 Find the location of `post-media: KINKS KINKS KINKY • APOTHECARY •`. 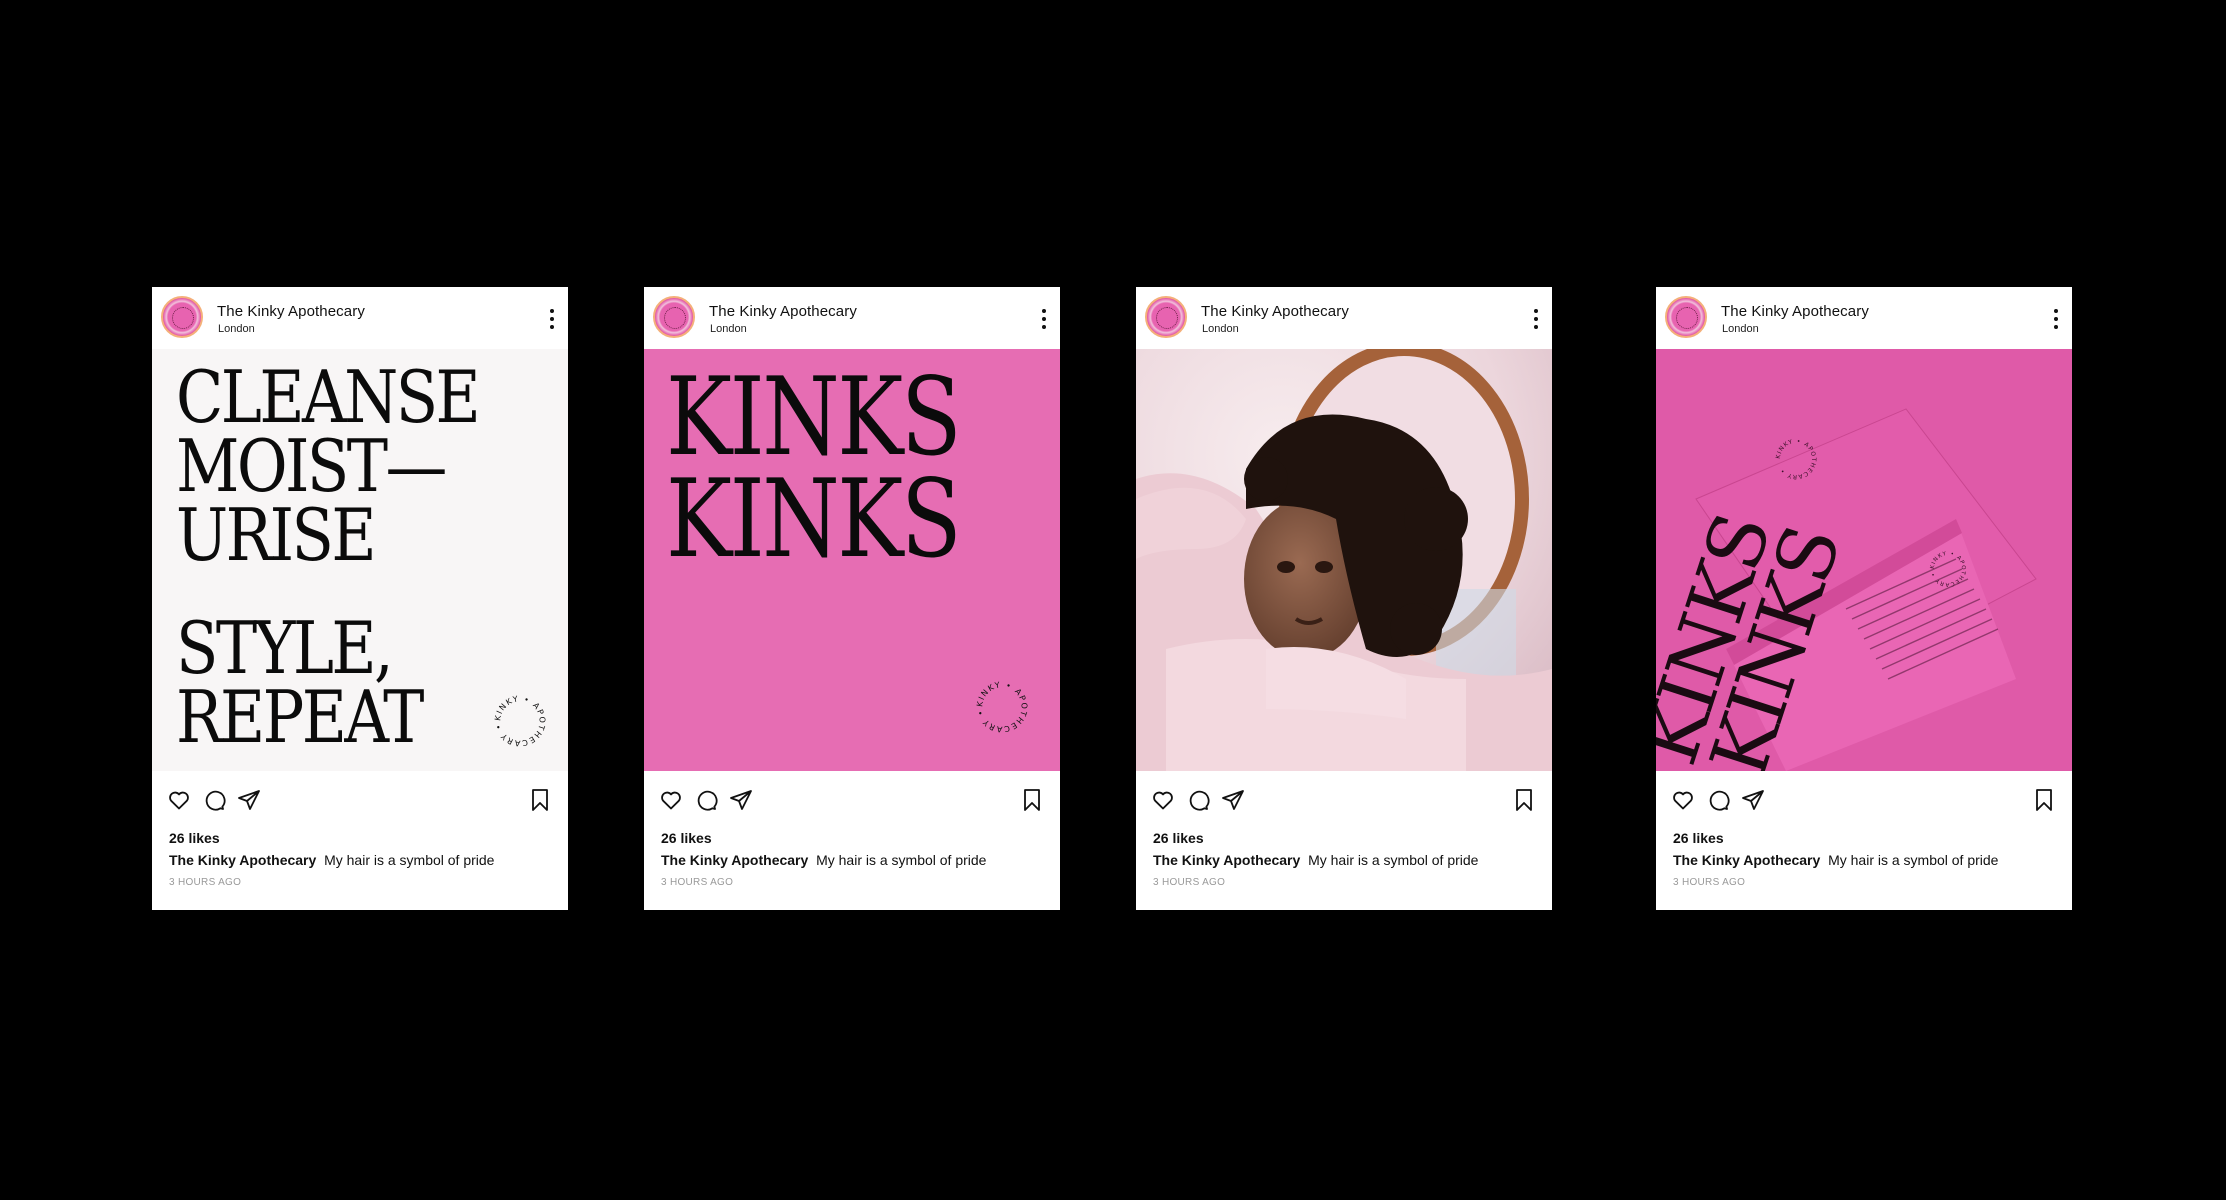

post-media: KINKS KINKS KINKY • APOTHECARY • is located at coordinates (852, 560).